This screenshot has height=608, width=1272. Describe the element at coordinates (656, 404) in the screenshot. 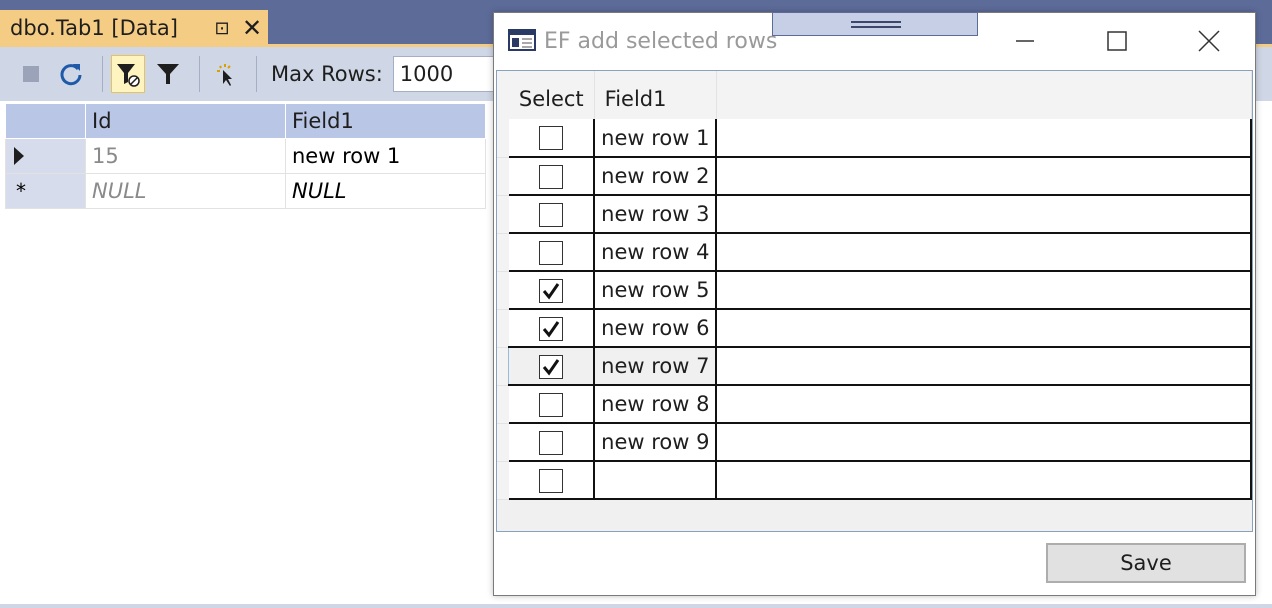

I see `cell-field1: new row 8` at that location.